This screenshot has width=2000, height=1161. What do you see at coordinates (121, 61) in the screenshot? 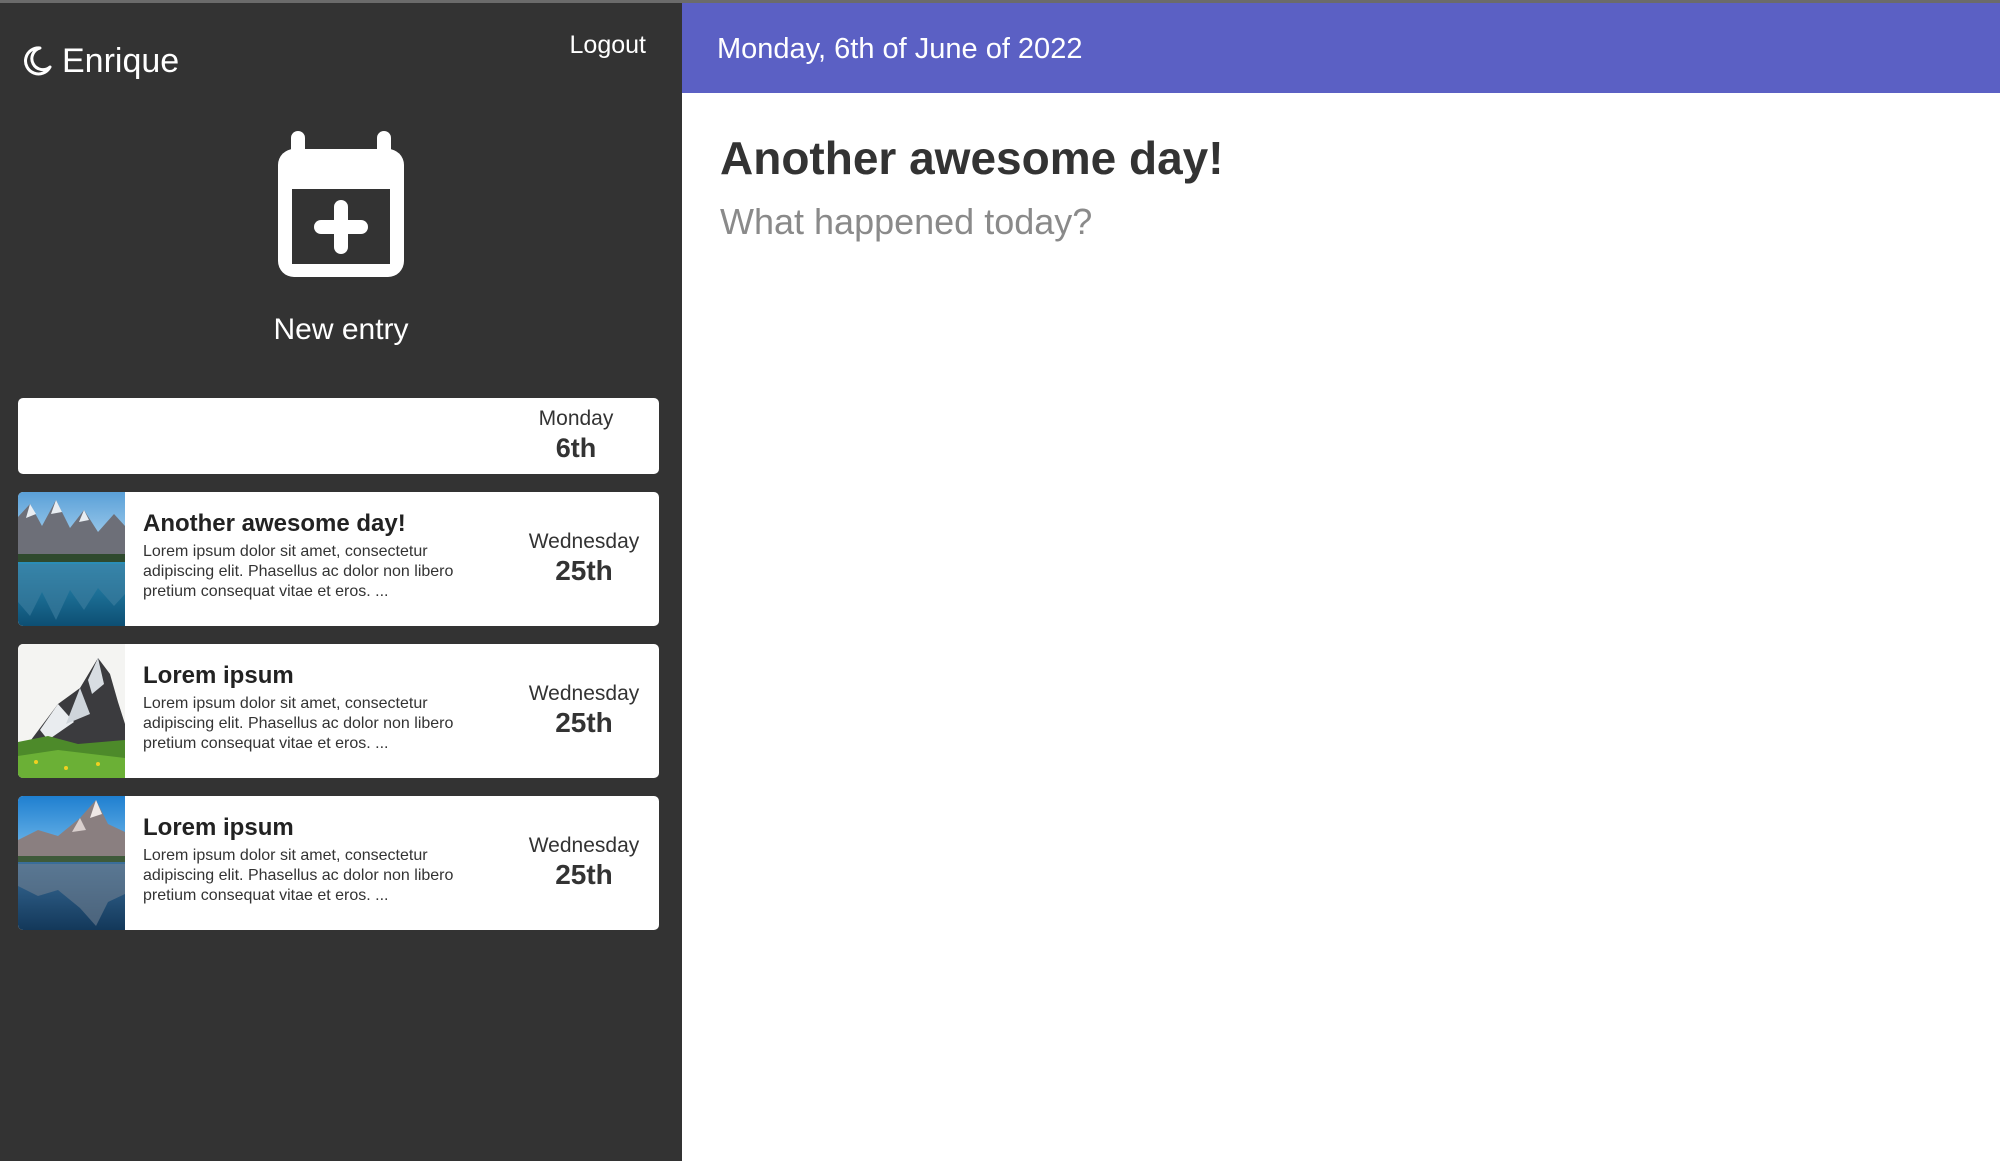
I see `user-name: Enrique` at bounding box center [121, 61].